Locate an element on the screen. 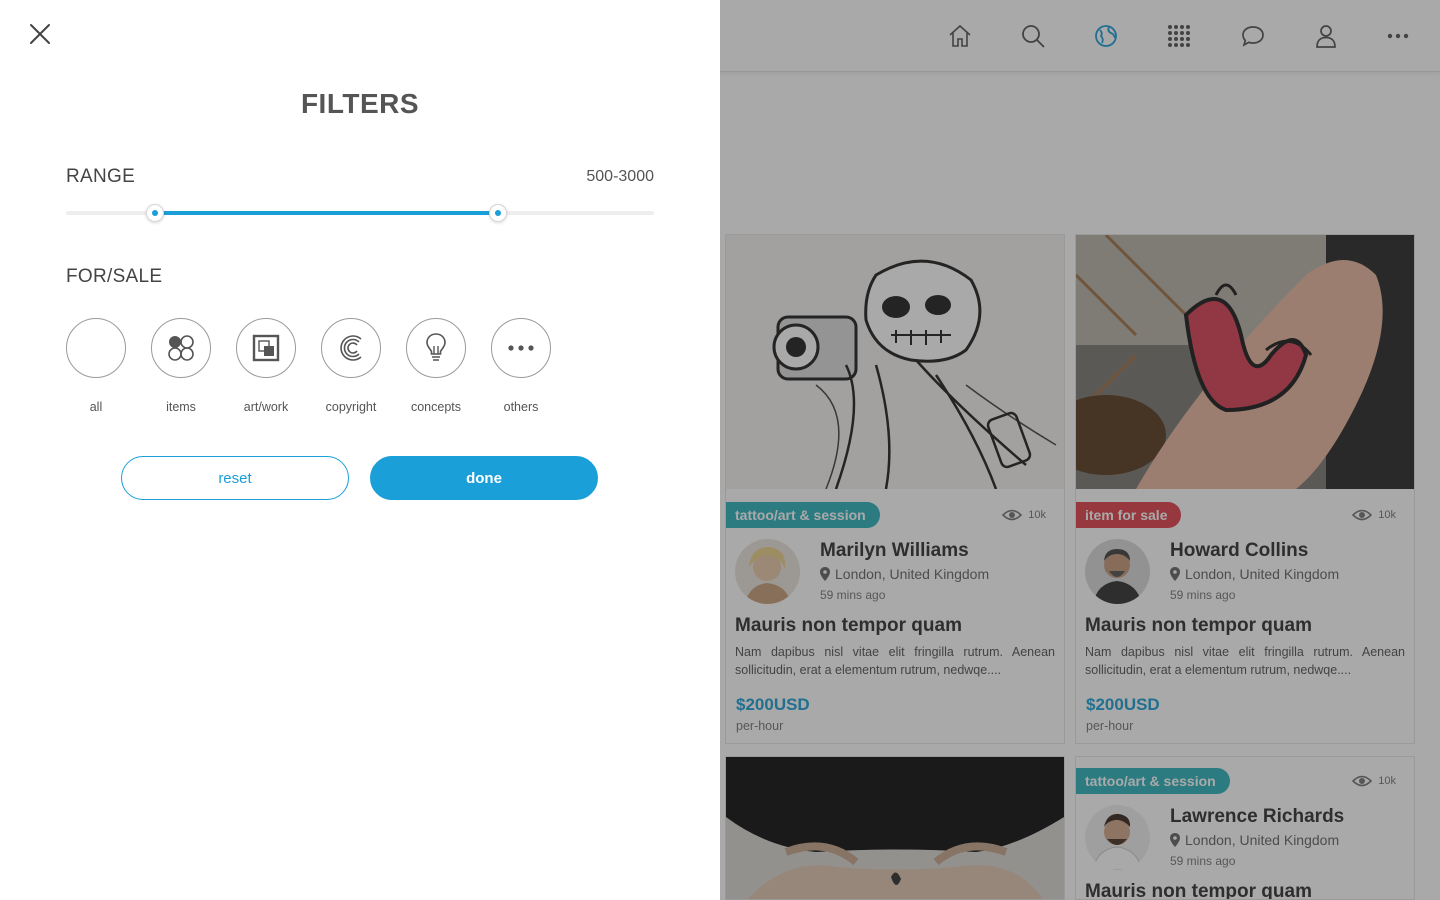 The height and width of the screenshot is (900, 1440). category-option-artwork: art/work is located at coordinates (266, 366).